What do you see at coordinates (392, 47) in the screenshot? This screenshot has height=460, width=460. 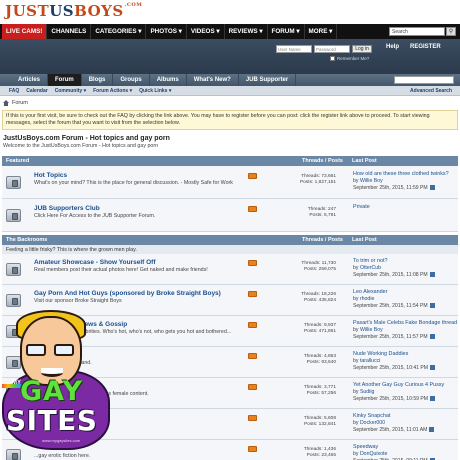 I see `help-link: Help` at bounding box center [392, 47].